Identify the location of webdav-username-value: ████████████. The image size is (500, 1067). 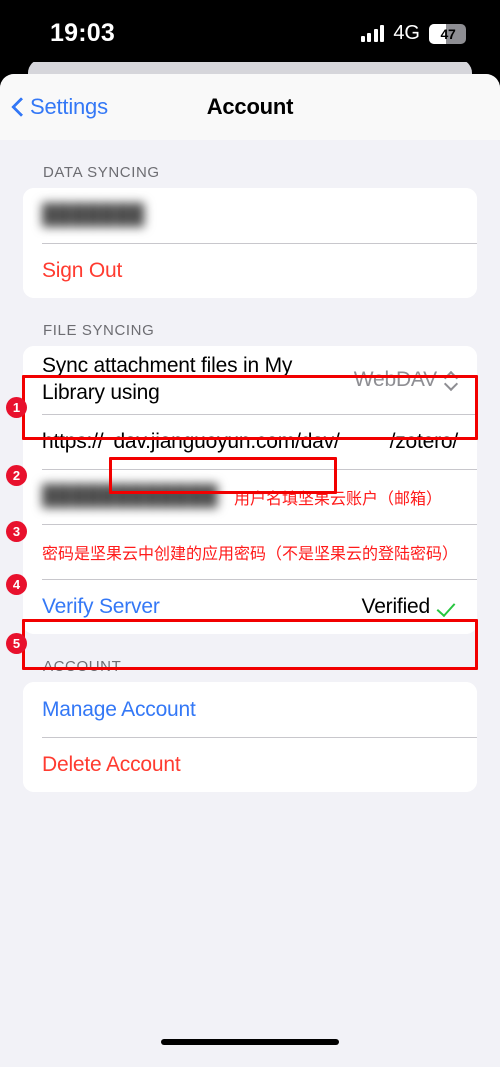
(130, 496).